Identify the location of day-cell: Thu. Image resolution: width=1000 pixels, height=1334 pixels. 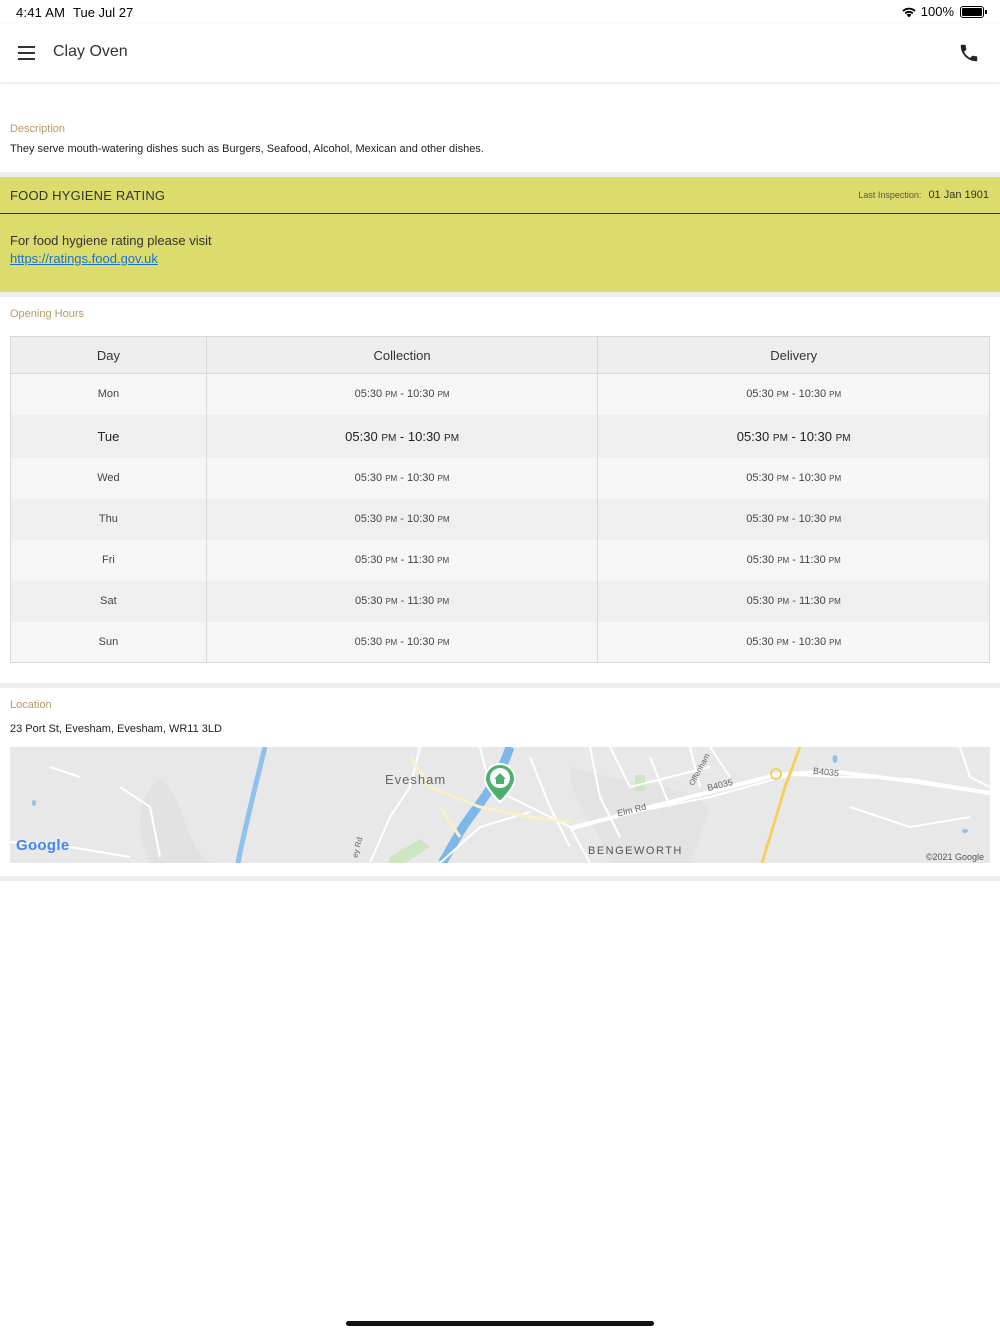
(108, 519).